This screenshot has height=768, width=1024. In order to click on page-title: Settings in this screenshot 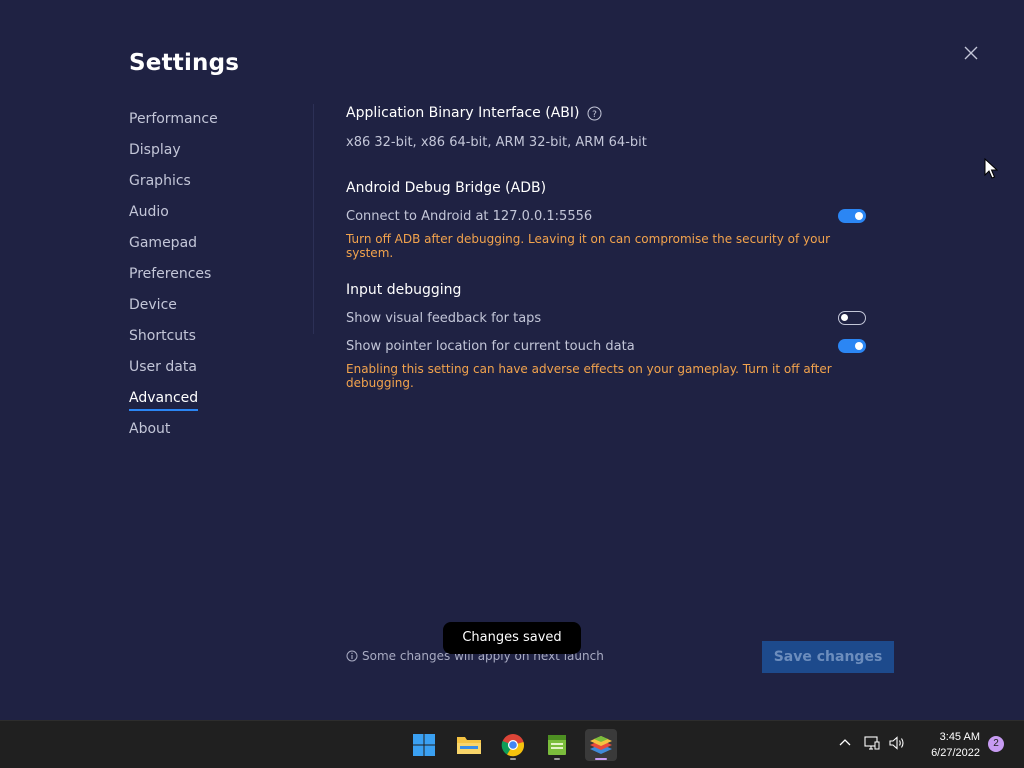, I will do `click(184, 63)`.